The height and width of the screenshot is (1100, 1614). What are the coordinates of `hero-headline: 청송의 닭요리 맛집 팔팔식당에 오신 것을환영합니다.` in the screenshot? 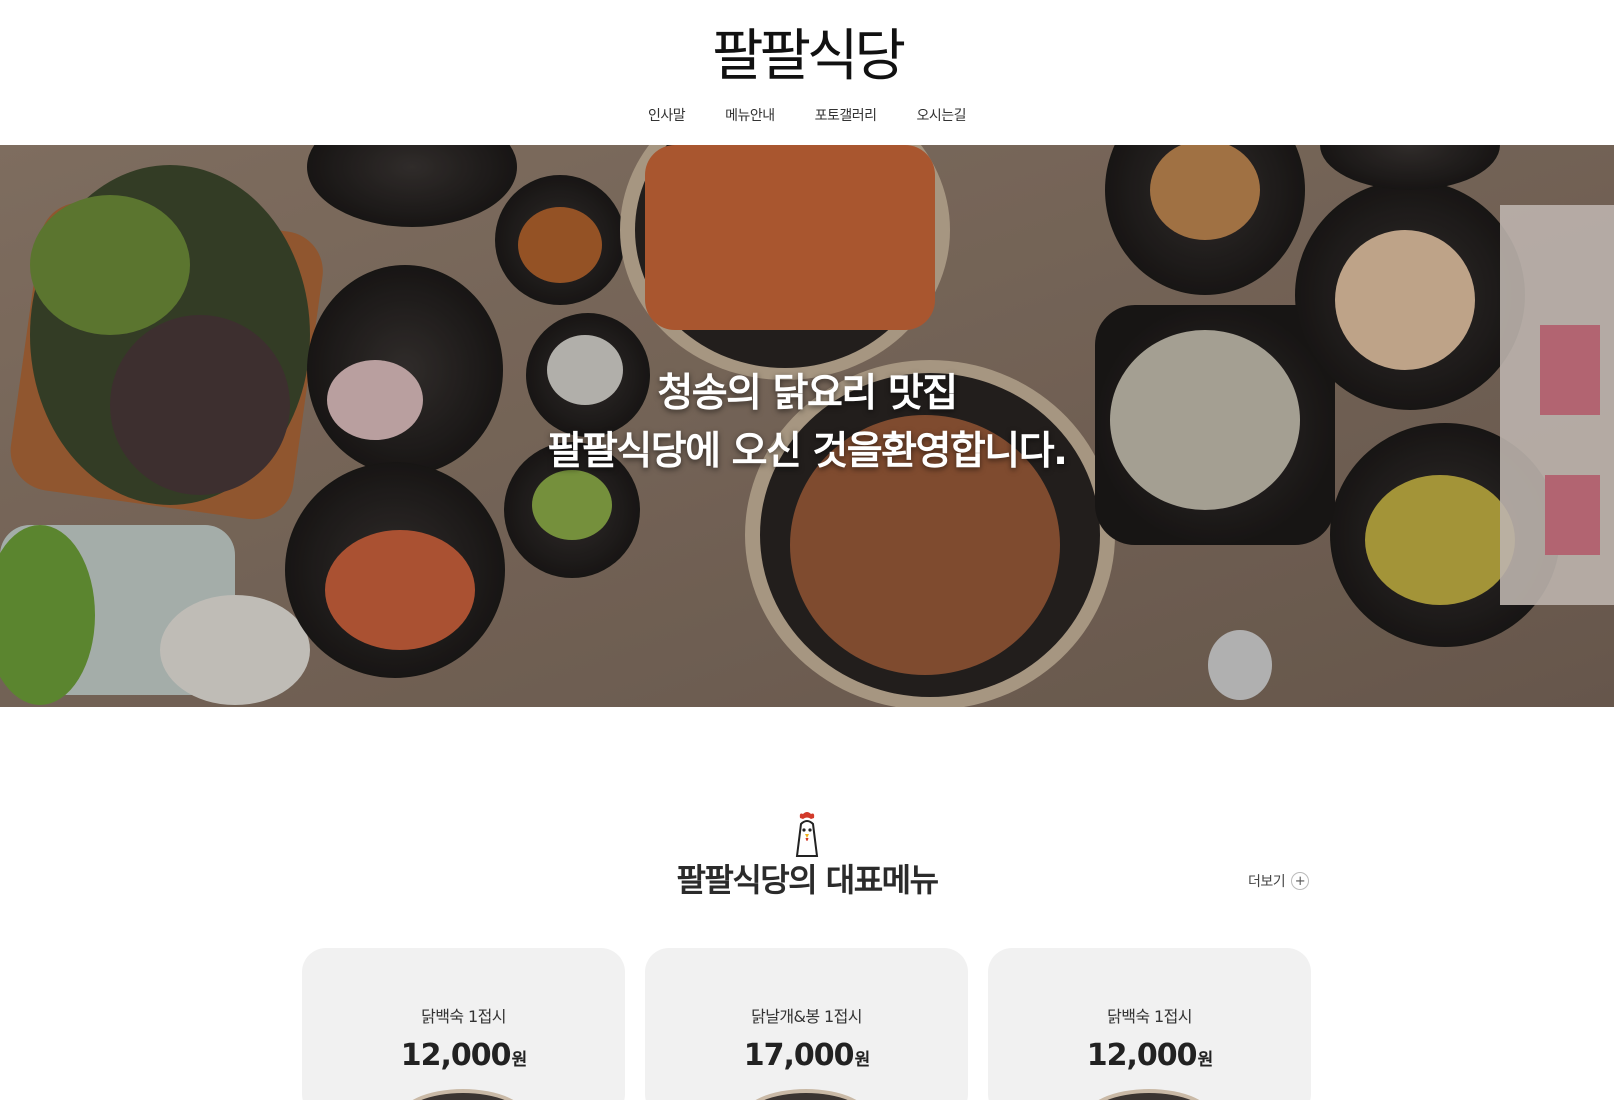 It's located at (807, 423).